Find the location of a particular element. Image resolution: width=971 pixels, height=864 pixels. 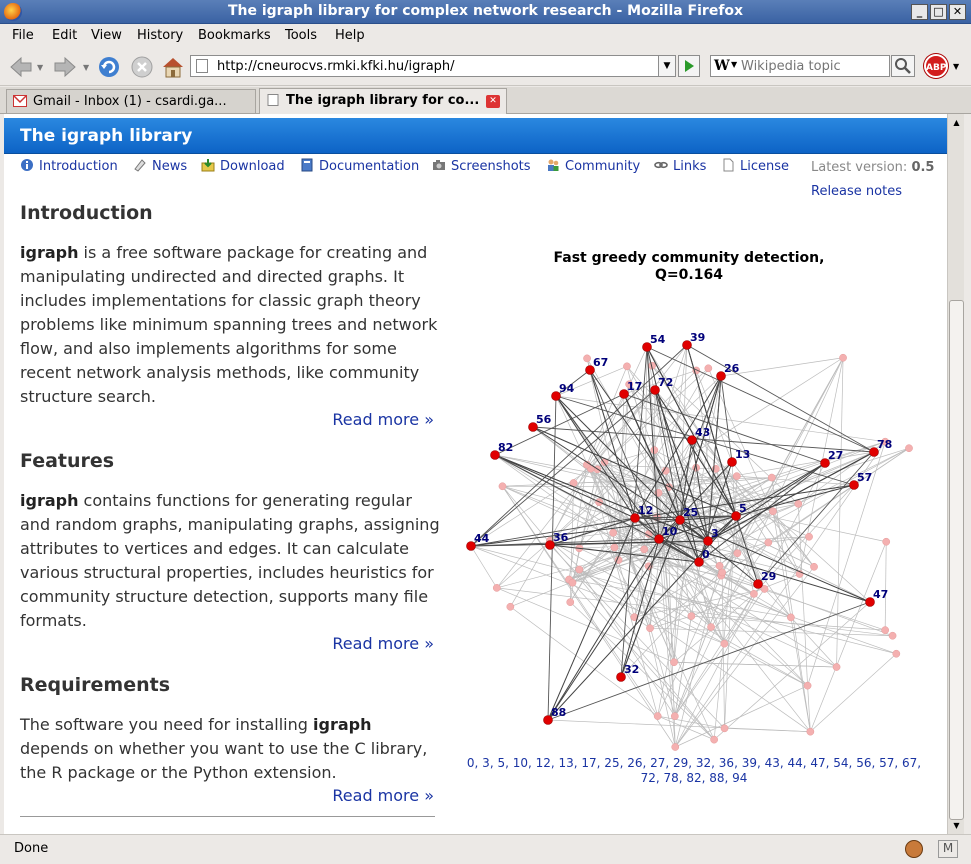

figure-title: Fast greedy community detection, is located at coordinates (689, 258).